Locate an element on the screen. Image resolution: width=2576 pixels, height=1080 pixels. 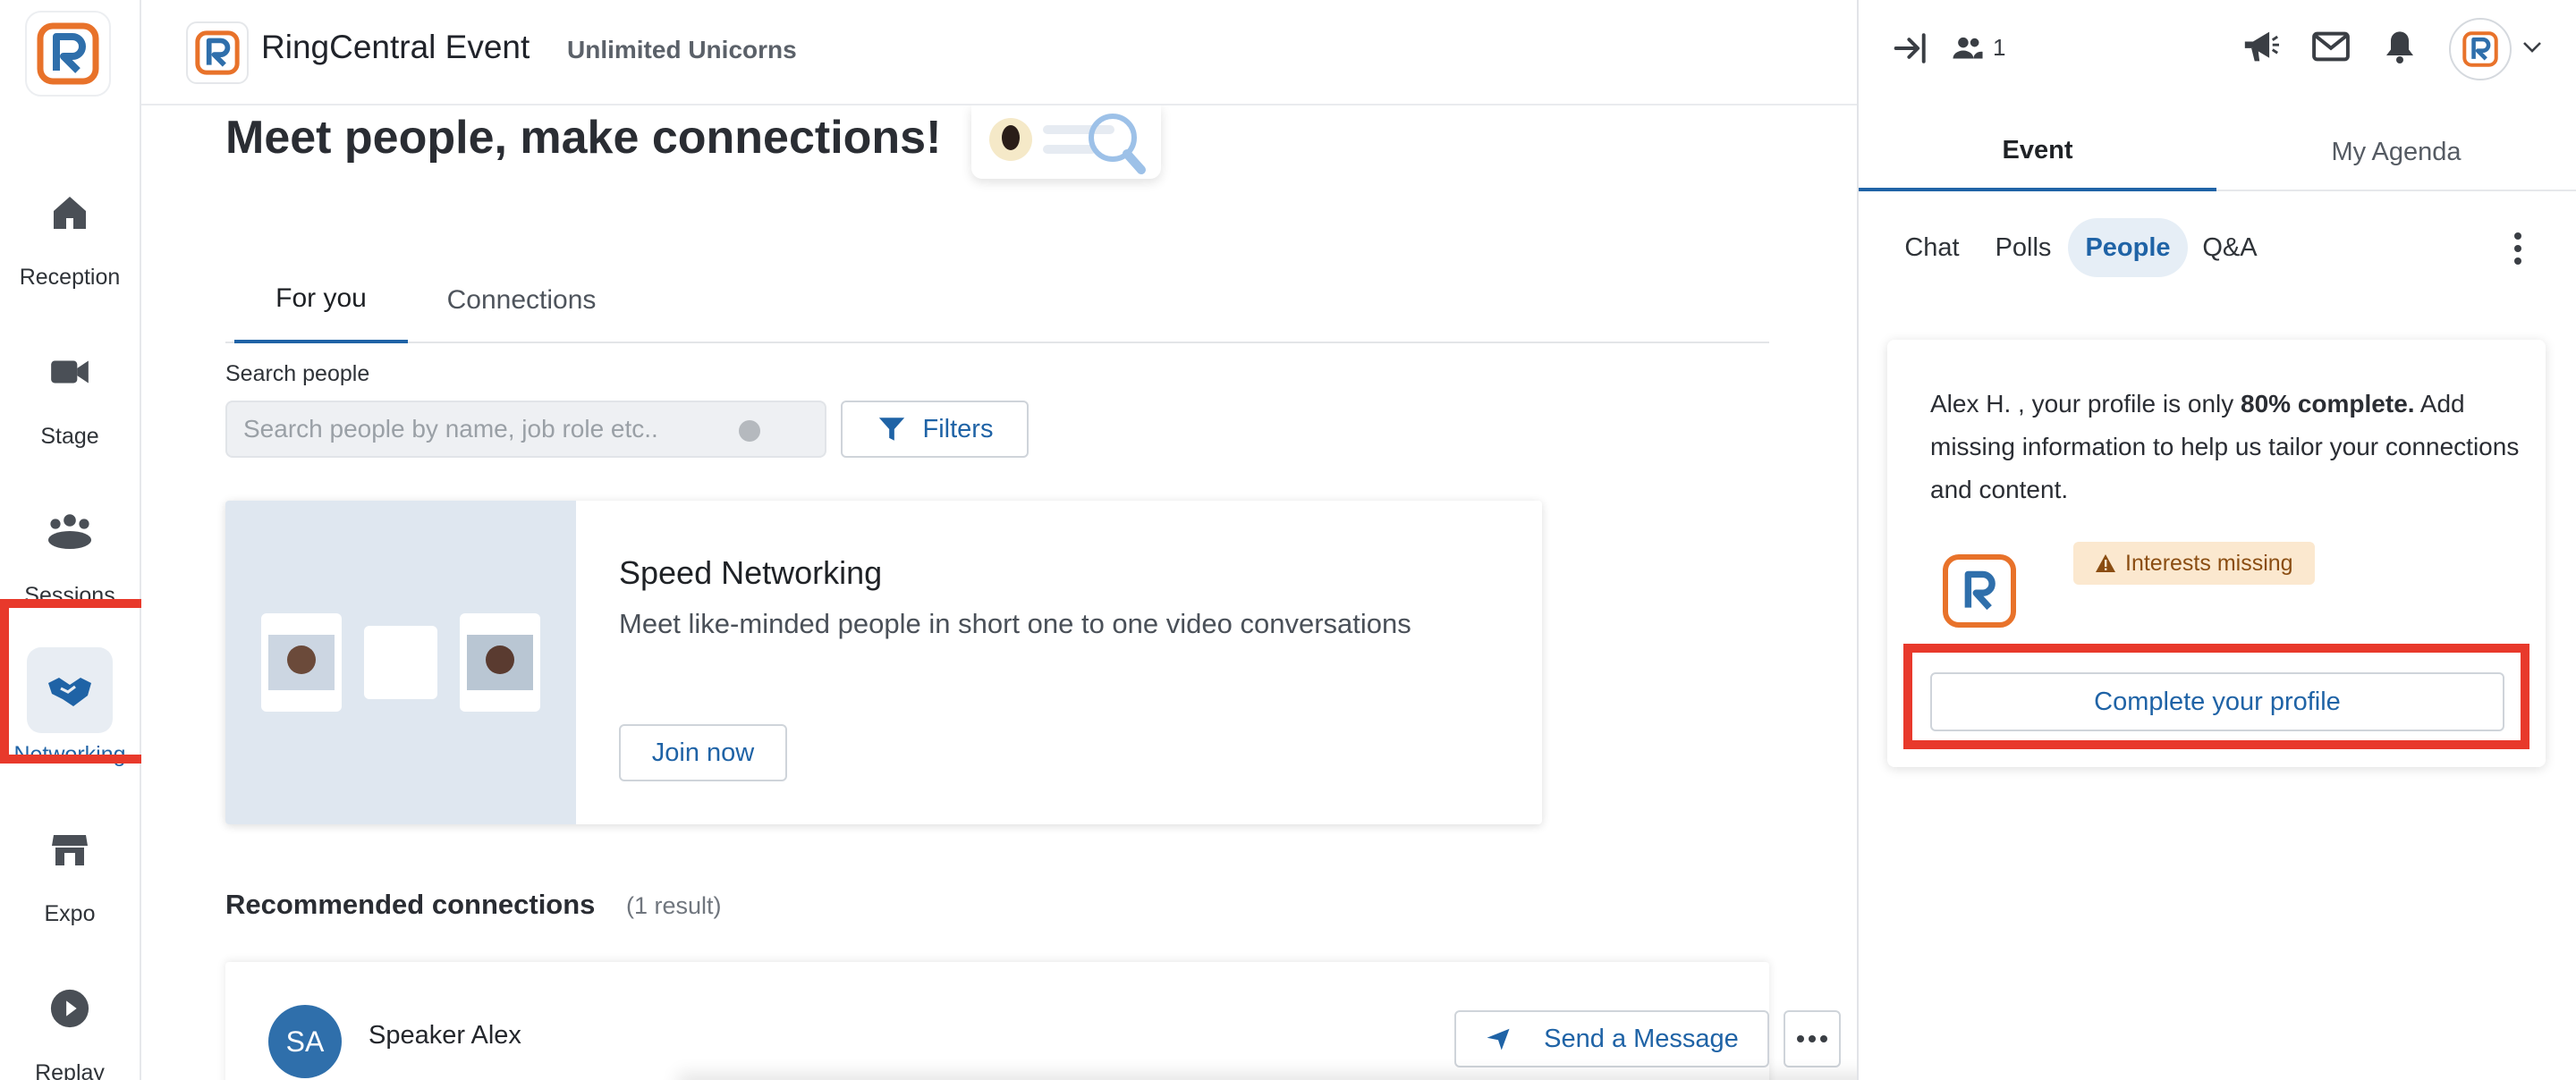
nav-label: Networking is located at coordinates (69, 754).